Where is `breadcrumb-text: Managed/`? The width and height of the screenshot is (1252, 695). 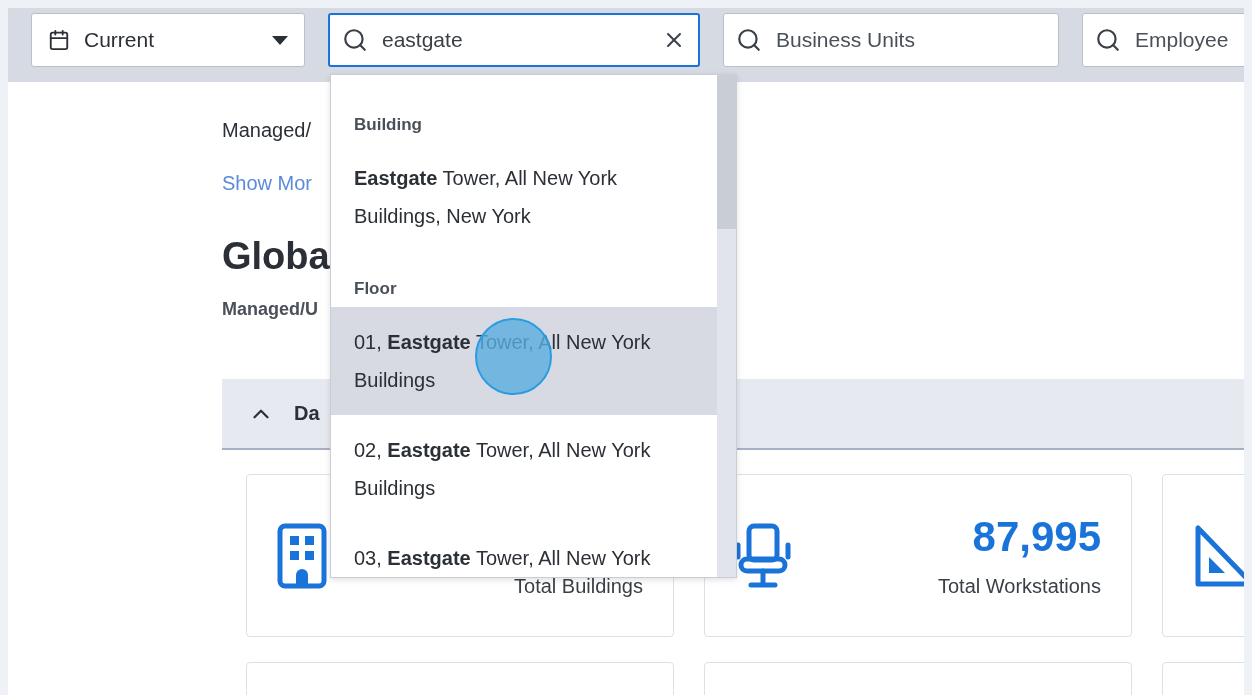 breadcrumb-text: Managed/ is located at coordinates (266, 130).